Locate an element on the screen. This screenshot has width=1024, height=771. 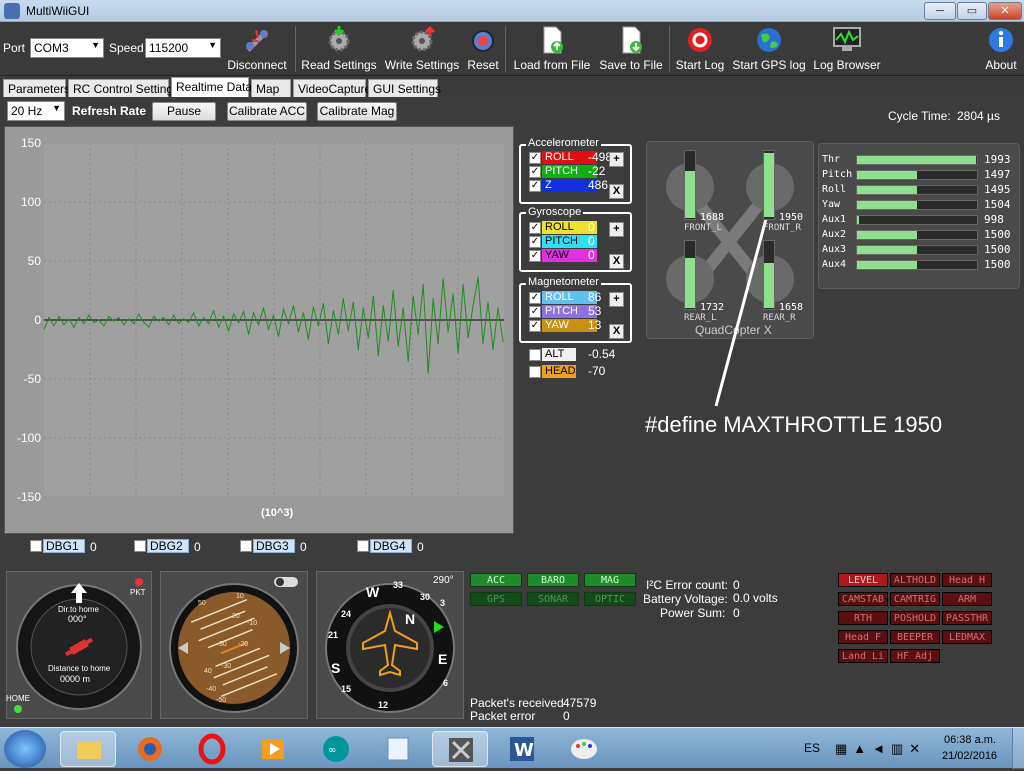
reset-button: Reset is located at coordinates (483, 49).